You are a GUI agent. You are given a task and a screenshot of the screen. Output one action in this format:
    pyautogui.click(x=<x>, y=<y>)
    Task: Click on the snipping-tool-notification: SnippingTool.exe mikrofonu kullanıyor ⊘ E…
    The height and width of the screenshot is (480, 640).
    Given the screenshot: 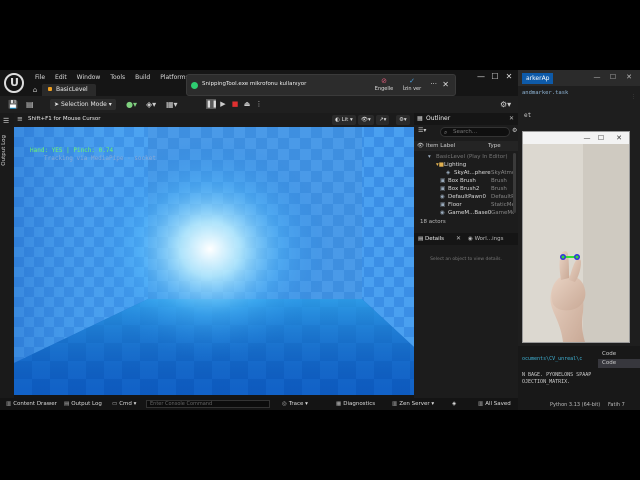 What is the action you would take?
    pyautogui.click(x=321, y=85)
    